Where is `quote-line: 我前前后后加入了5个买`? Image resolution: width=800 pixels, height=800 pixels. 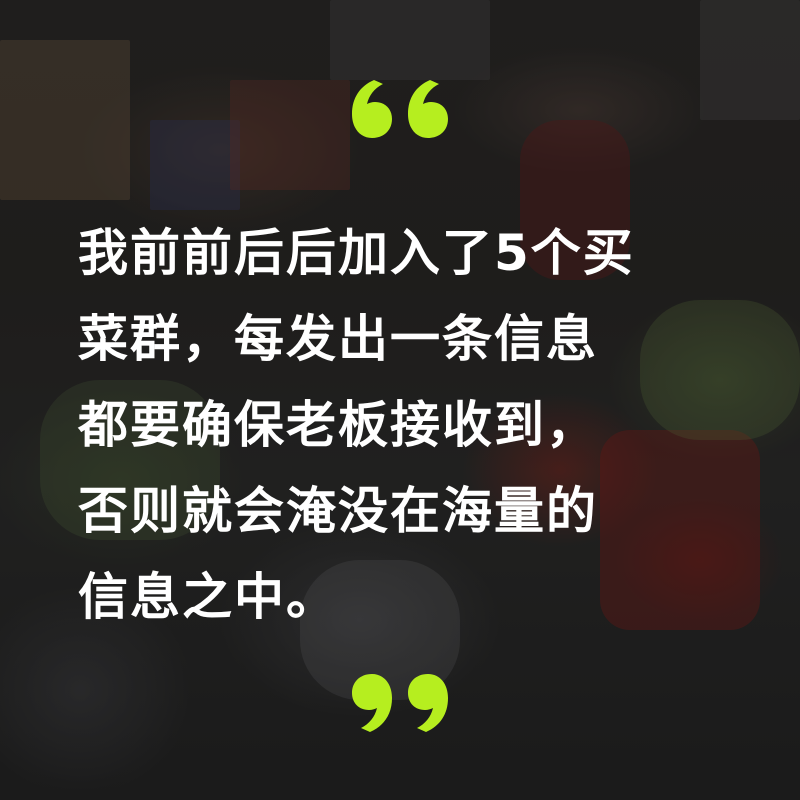 quote-line: 我前前后后加入了5个买 is located at coordinates (356, 253).